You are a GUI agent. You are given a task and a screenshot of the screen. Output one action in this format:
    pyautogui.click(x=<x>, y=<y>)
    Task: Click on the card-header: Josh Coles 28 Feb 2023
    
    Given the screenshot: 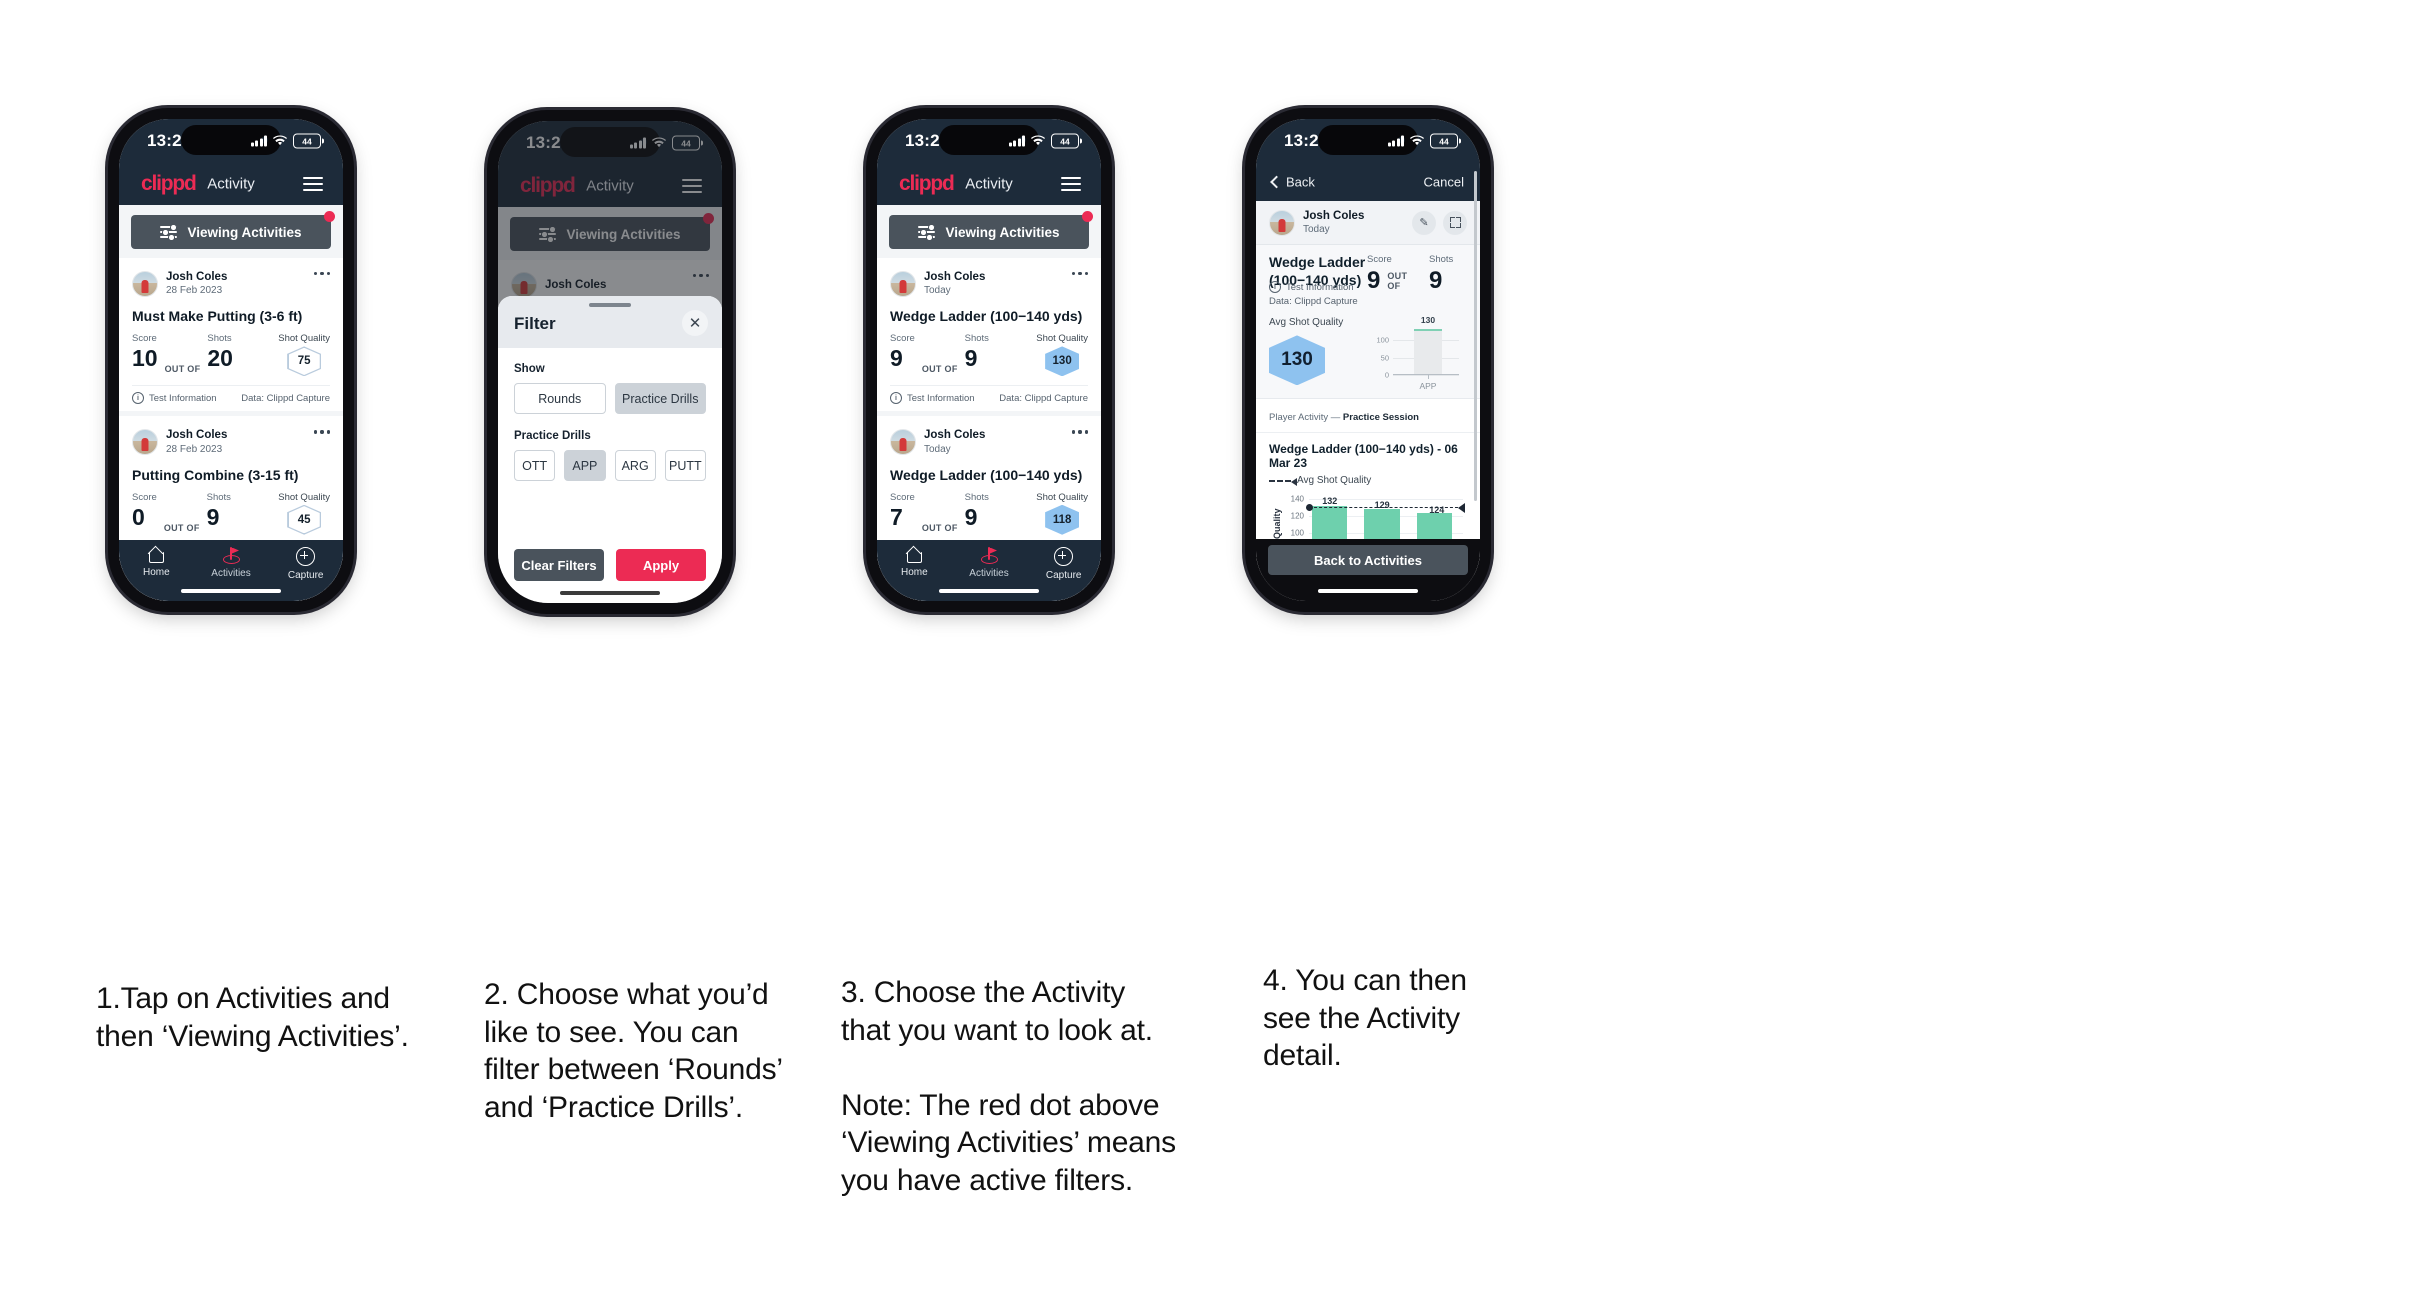 What is the action you would take?
    pyautogui.click(x=231, y=284)
    